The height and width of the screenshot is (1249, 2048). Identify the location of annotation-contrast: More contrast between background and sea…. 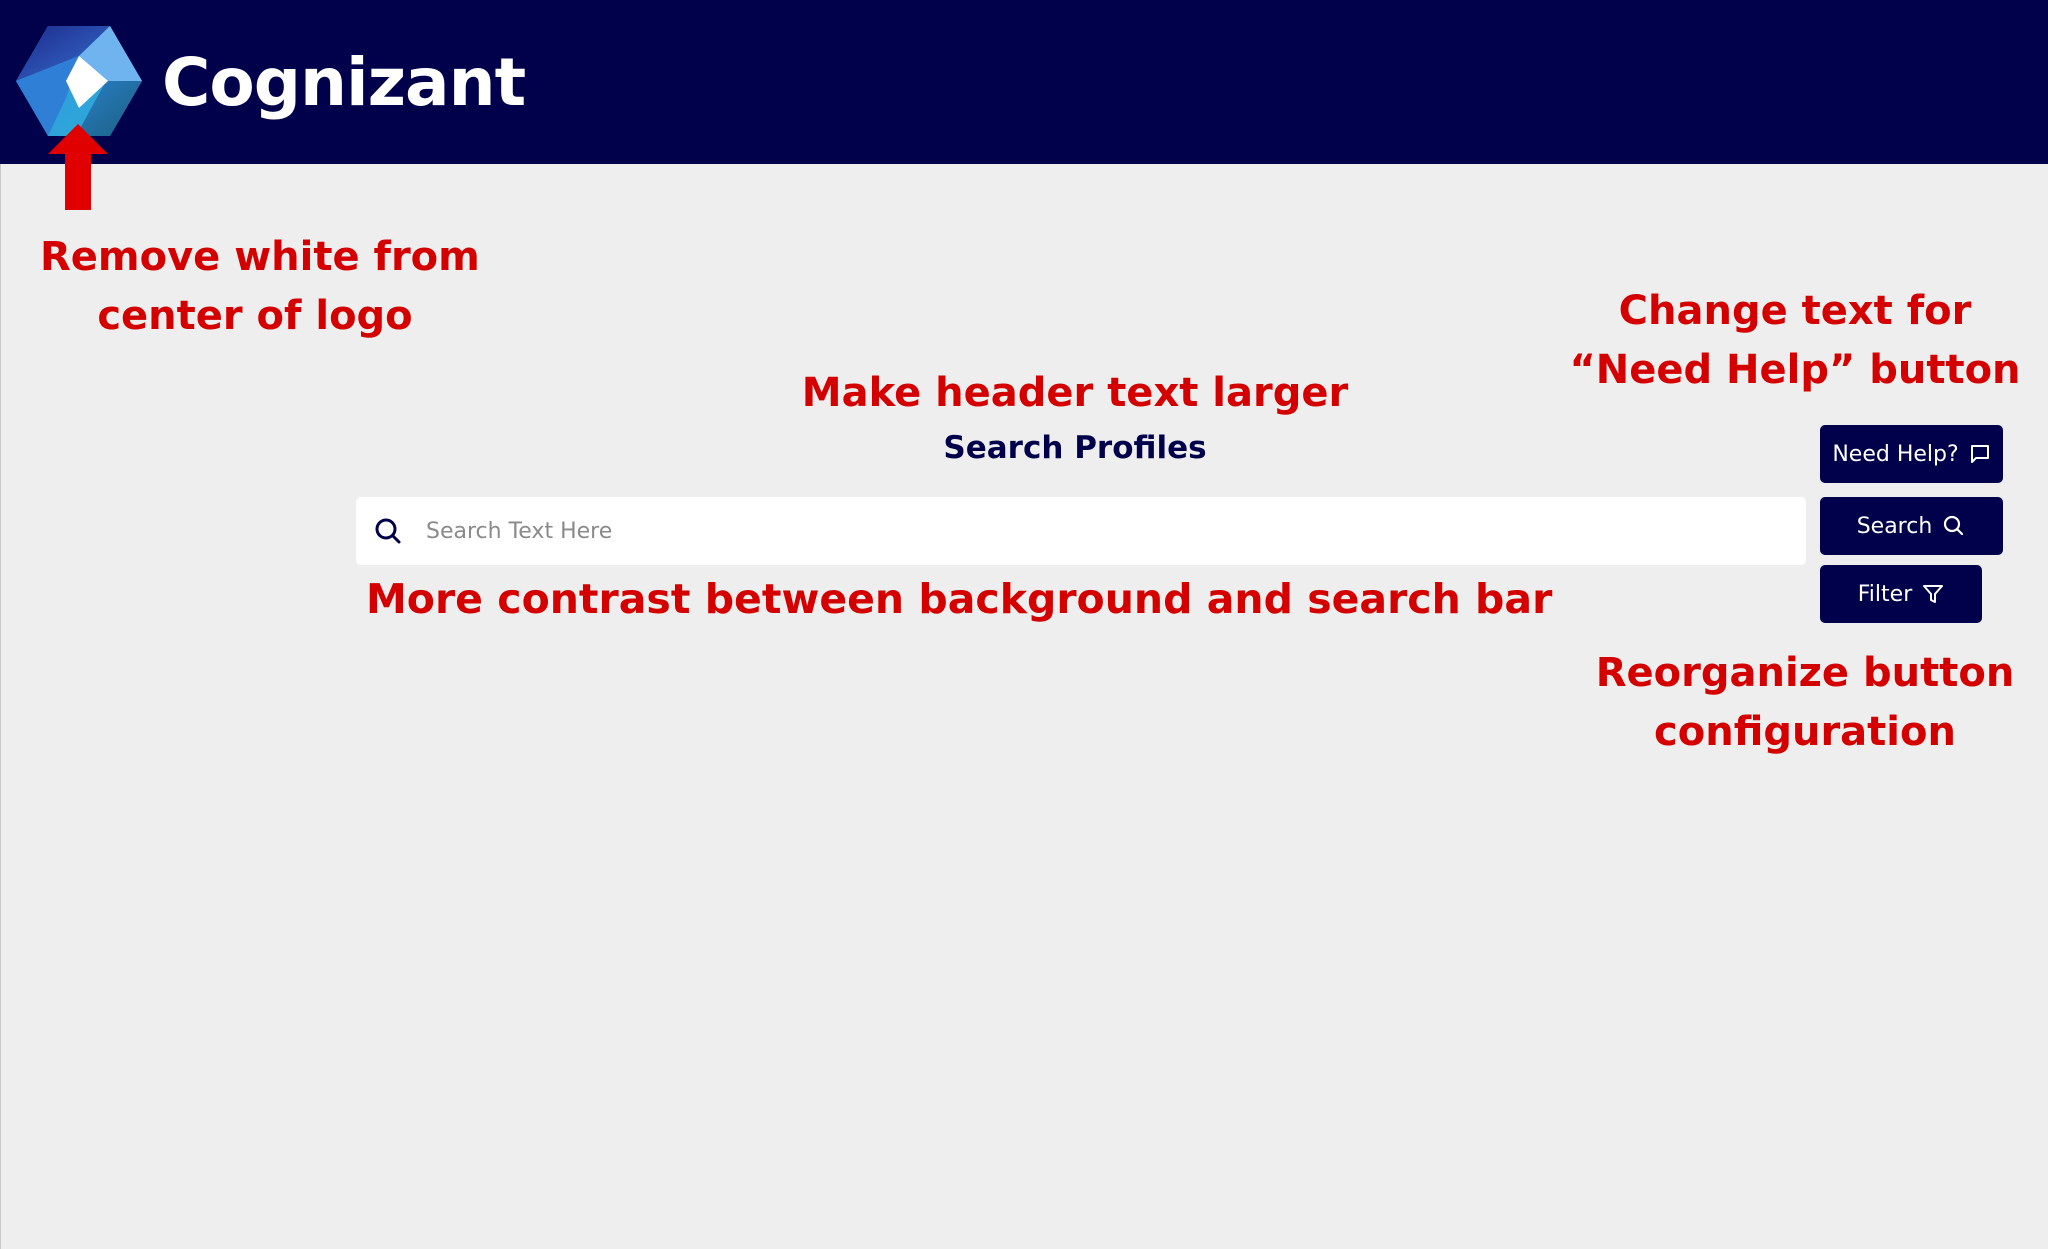
(959, 599).